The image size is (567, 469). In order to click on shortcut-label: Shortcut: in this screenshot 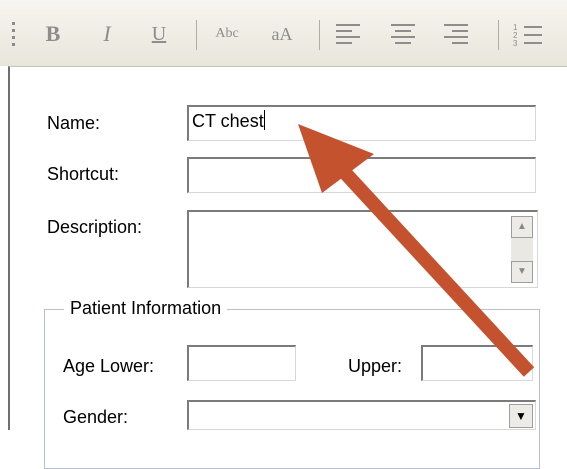, I will do `click(83, 174)`.